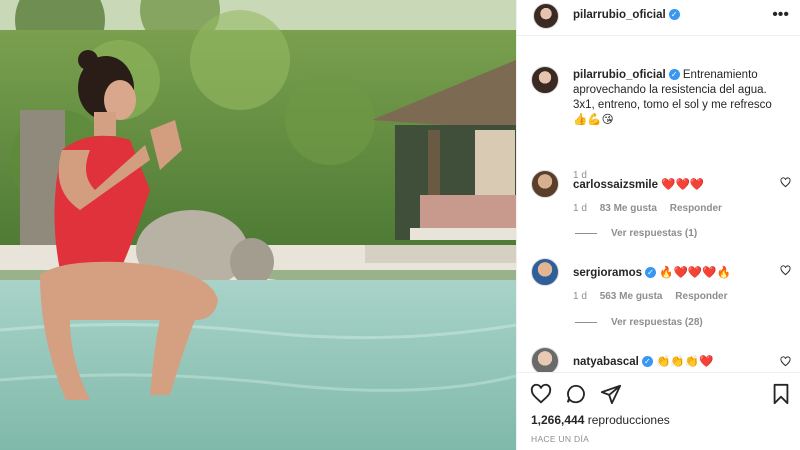  Describe the element at coordinates (619, 75) in the screenshot. I see `caption-username: pilarrubio_oficial` at that location.